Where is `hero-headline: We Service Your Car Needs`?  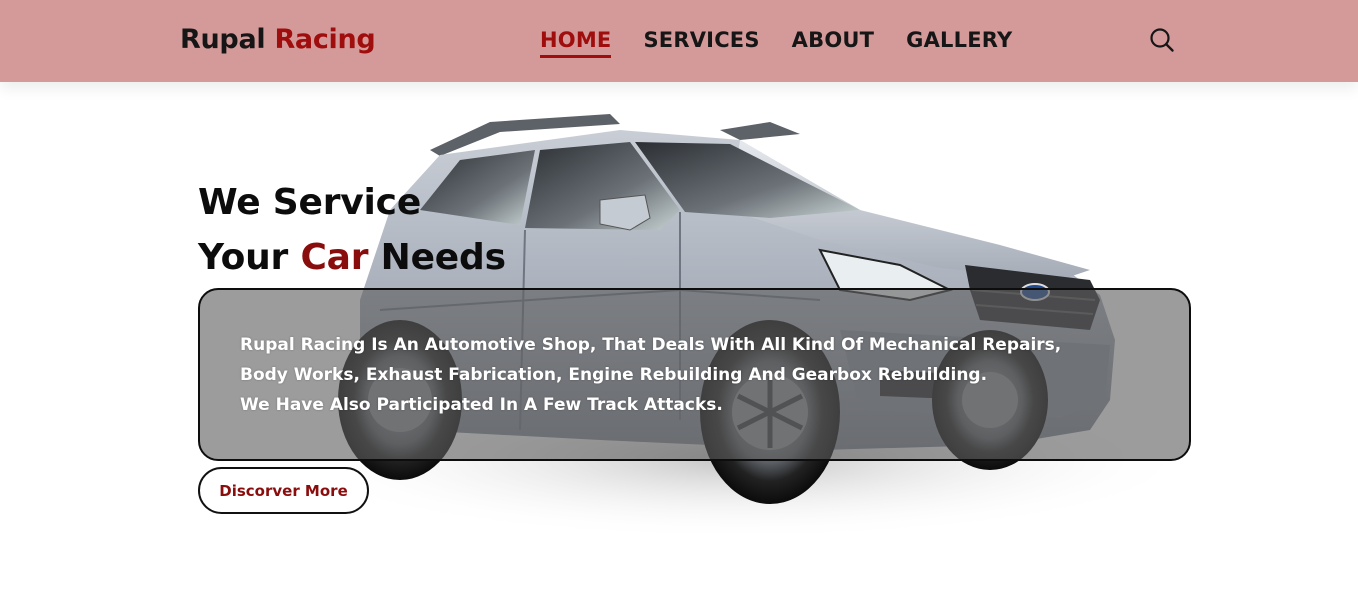
hero-headline: We Service Your Car Needs is located at coordinates (352, 230).